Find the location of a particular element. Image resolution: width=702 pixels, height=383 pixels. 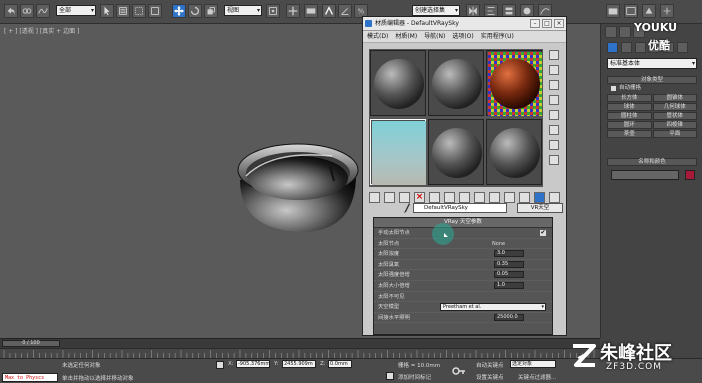

reset-map-icon: × is located at coordinates (419, 197).